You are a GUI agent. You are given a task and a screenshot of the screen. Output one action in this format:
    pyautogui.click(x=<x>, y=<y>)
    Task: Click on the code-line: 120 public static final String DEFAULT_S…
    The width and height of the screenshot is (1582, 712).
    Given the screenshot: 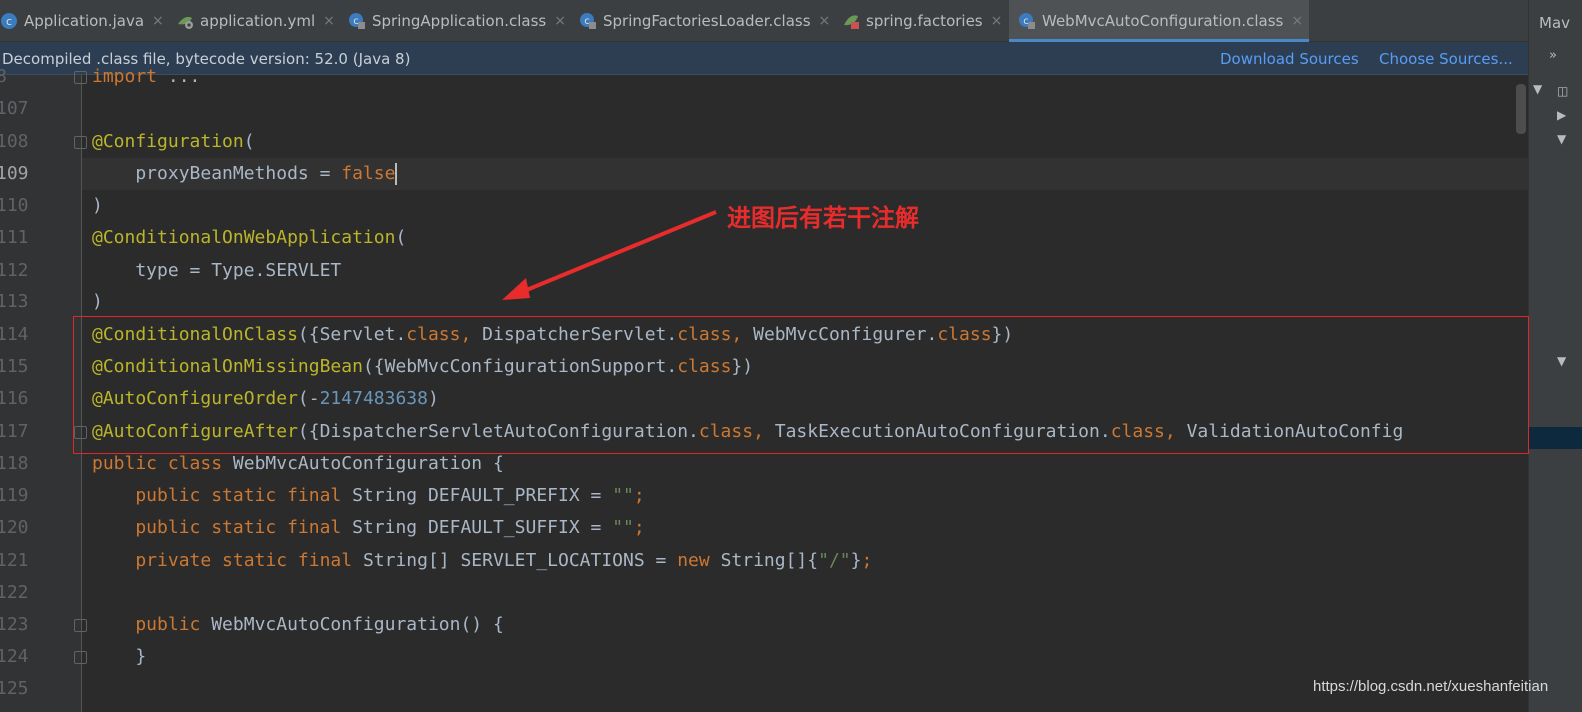 What is the action you would take?
    pyautogui.click(x=791, y=528)
    